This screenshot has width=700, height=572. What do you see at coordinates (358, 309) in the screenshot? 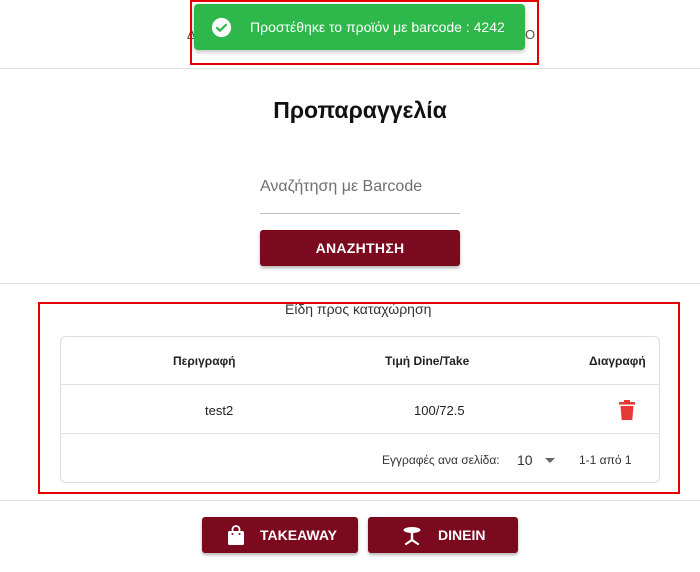
I see `items-section-title: Είδη προς καταχώρηση` at bounding box center [358, 309].